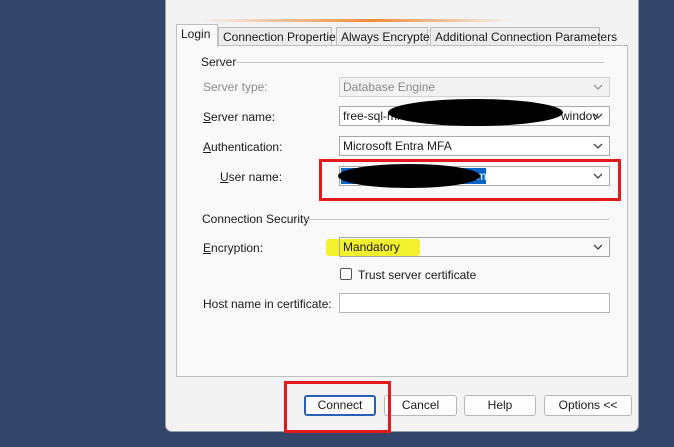 This screenshot has height=447, width=674. I want to click on tab-additional-connection-parameters-label: Additional Connection Parameters, so click(526, 37).